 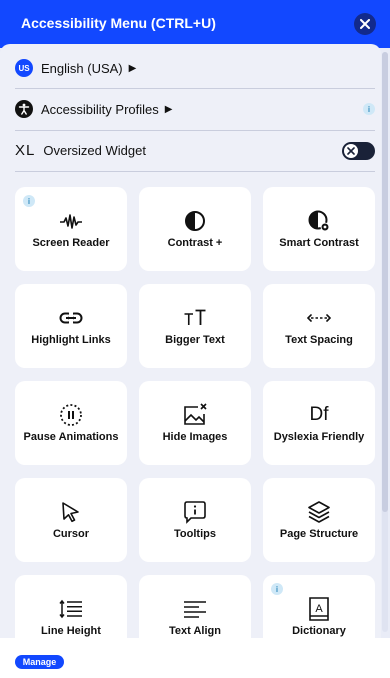 I want to click on hide-images-card: Hide Images, so click(x=195, y=423).